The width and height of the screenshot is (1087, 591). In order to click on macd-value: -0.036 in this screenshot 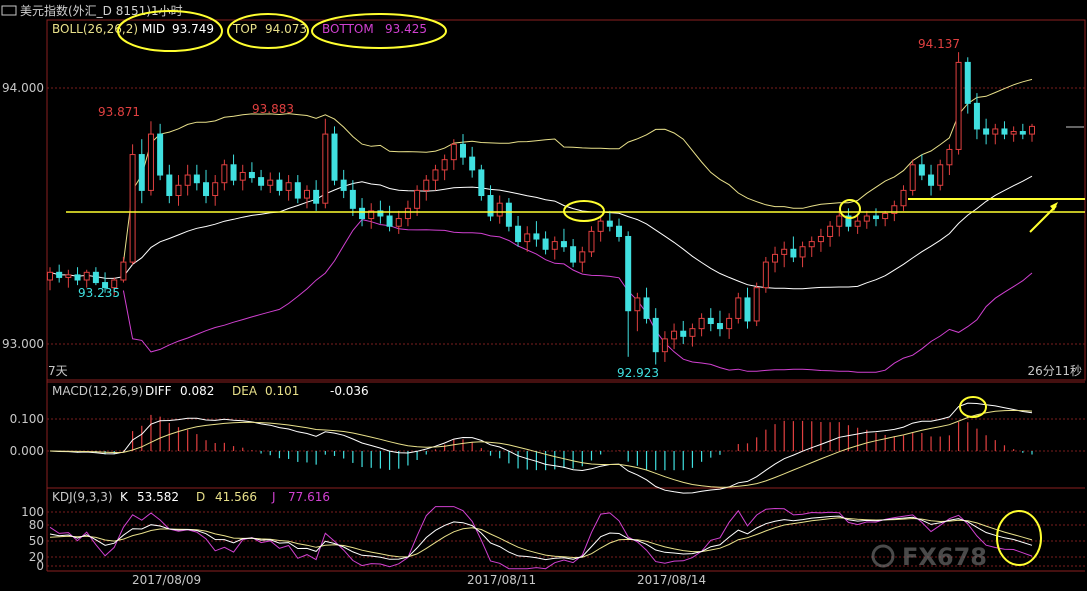, I will do `click(349, 391)`.